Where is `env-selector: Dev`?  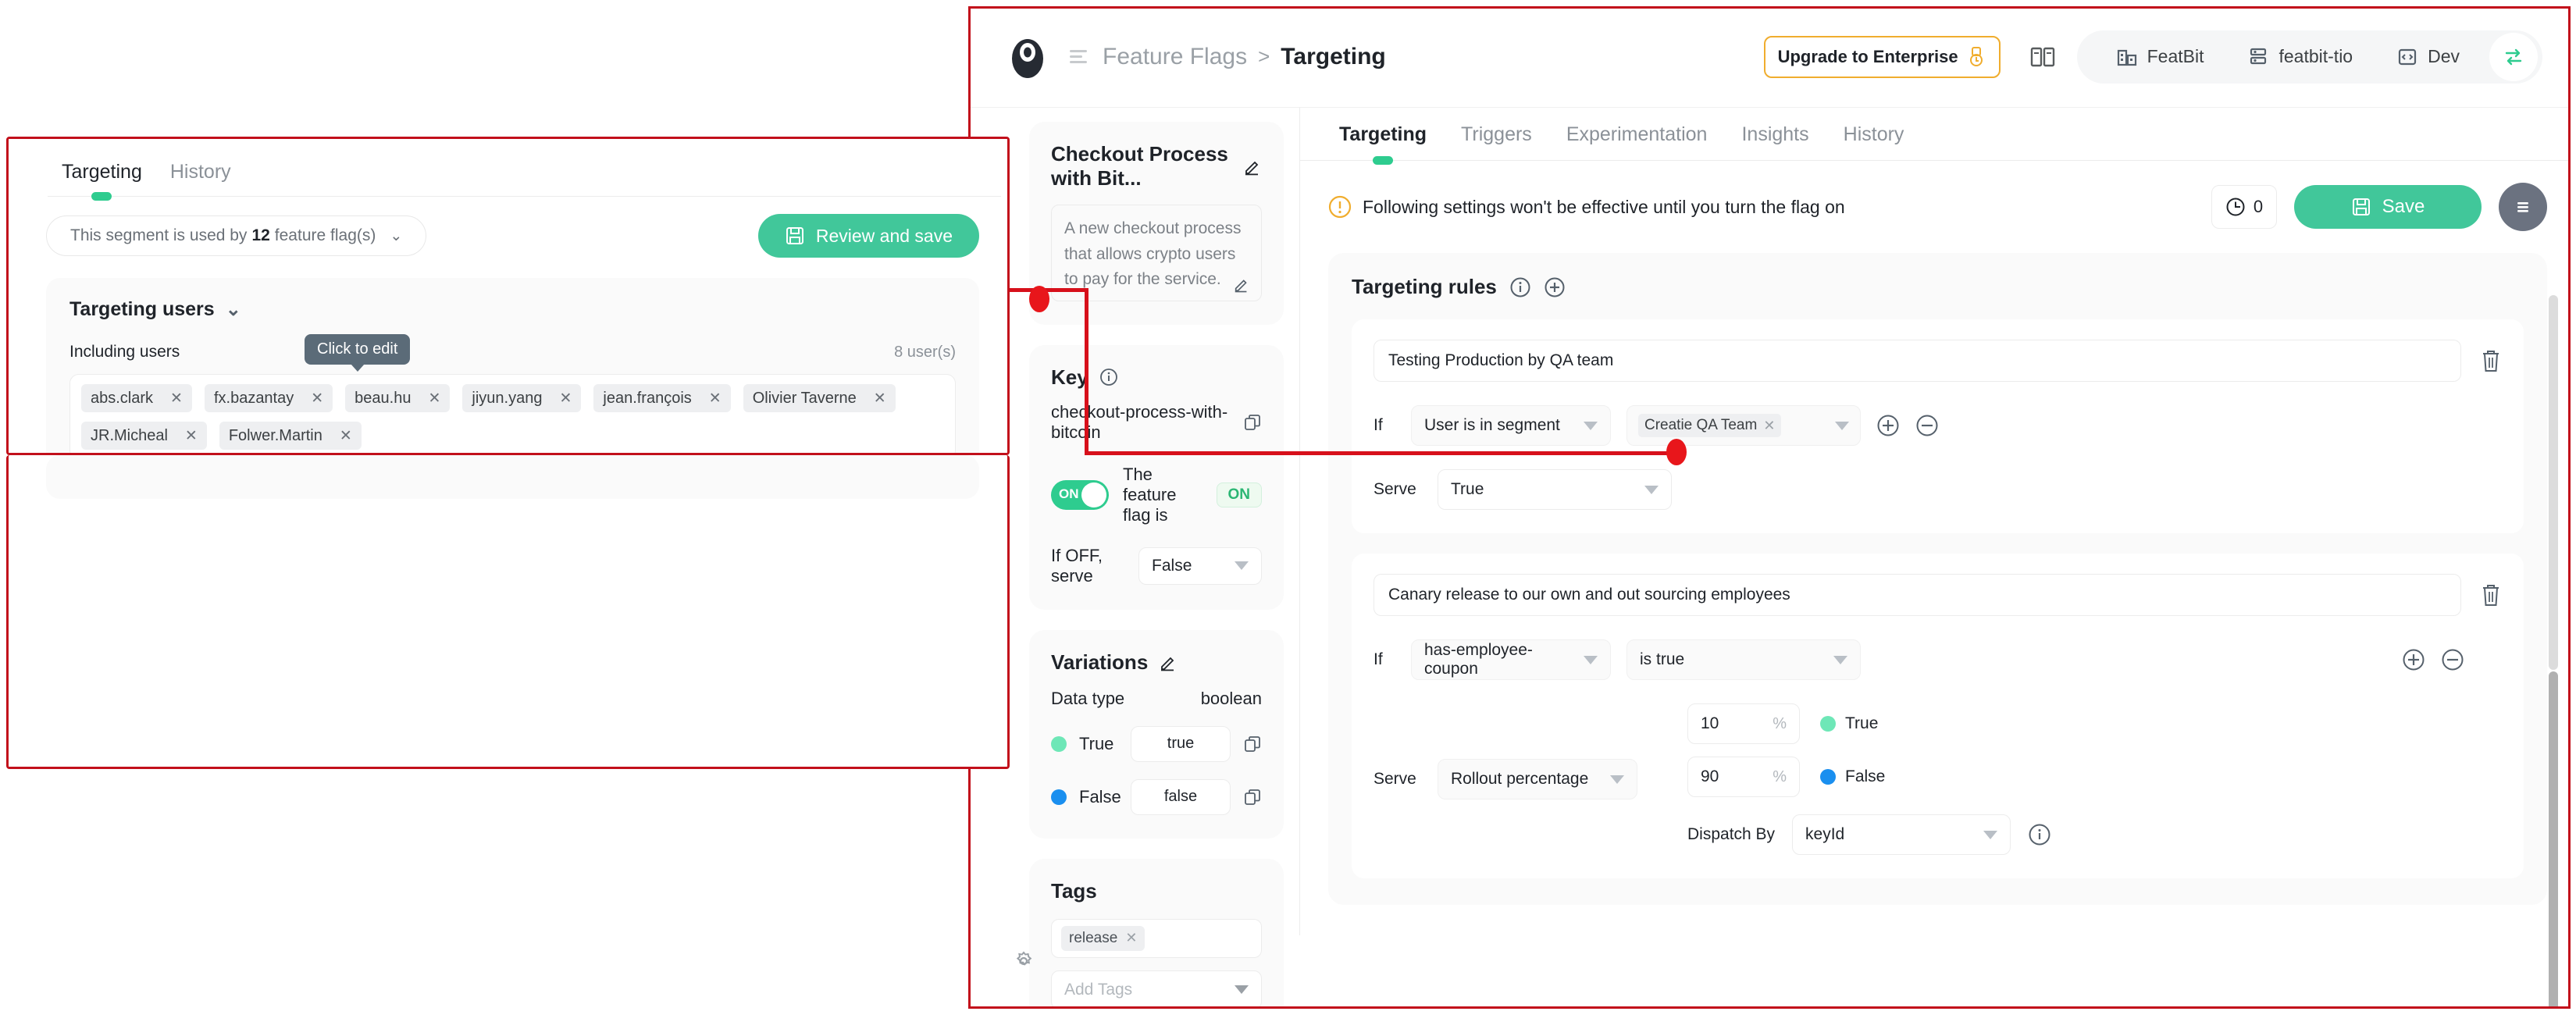
env-selector: Dev is located at coordinates (2428, 57).